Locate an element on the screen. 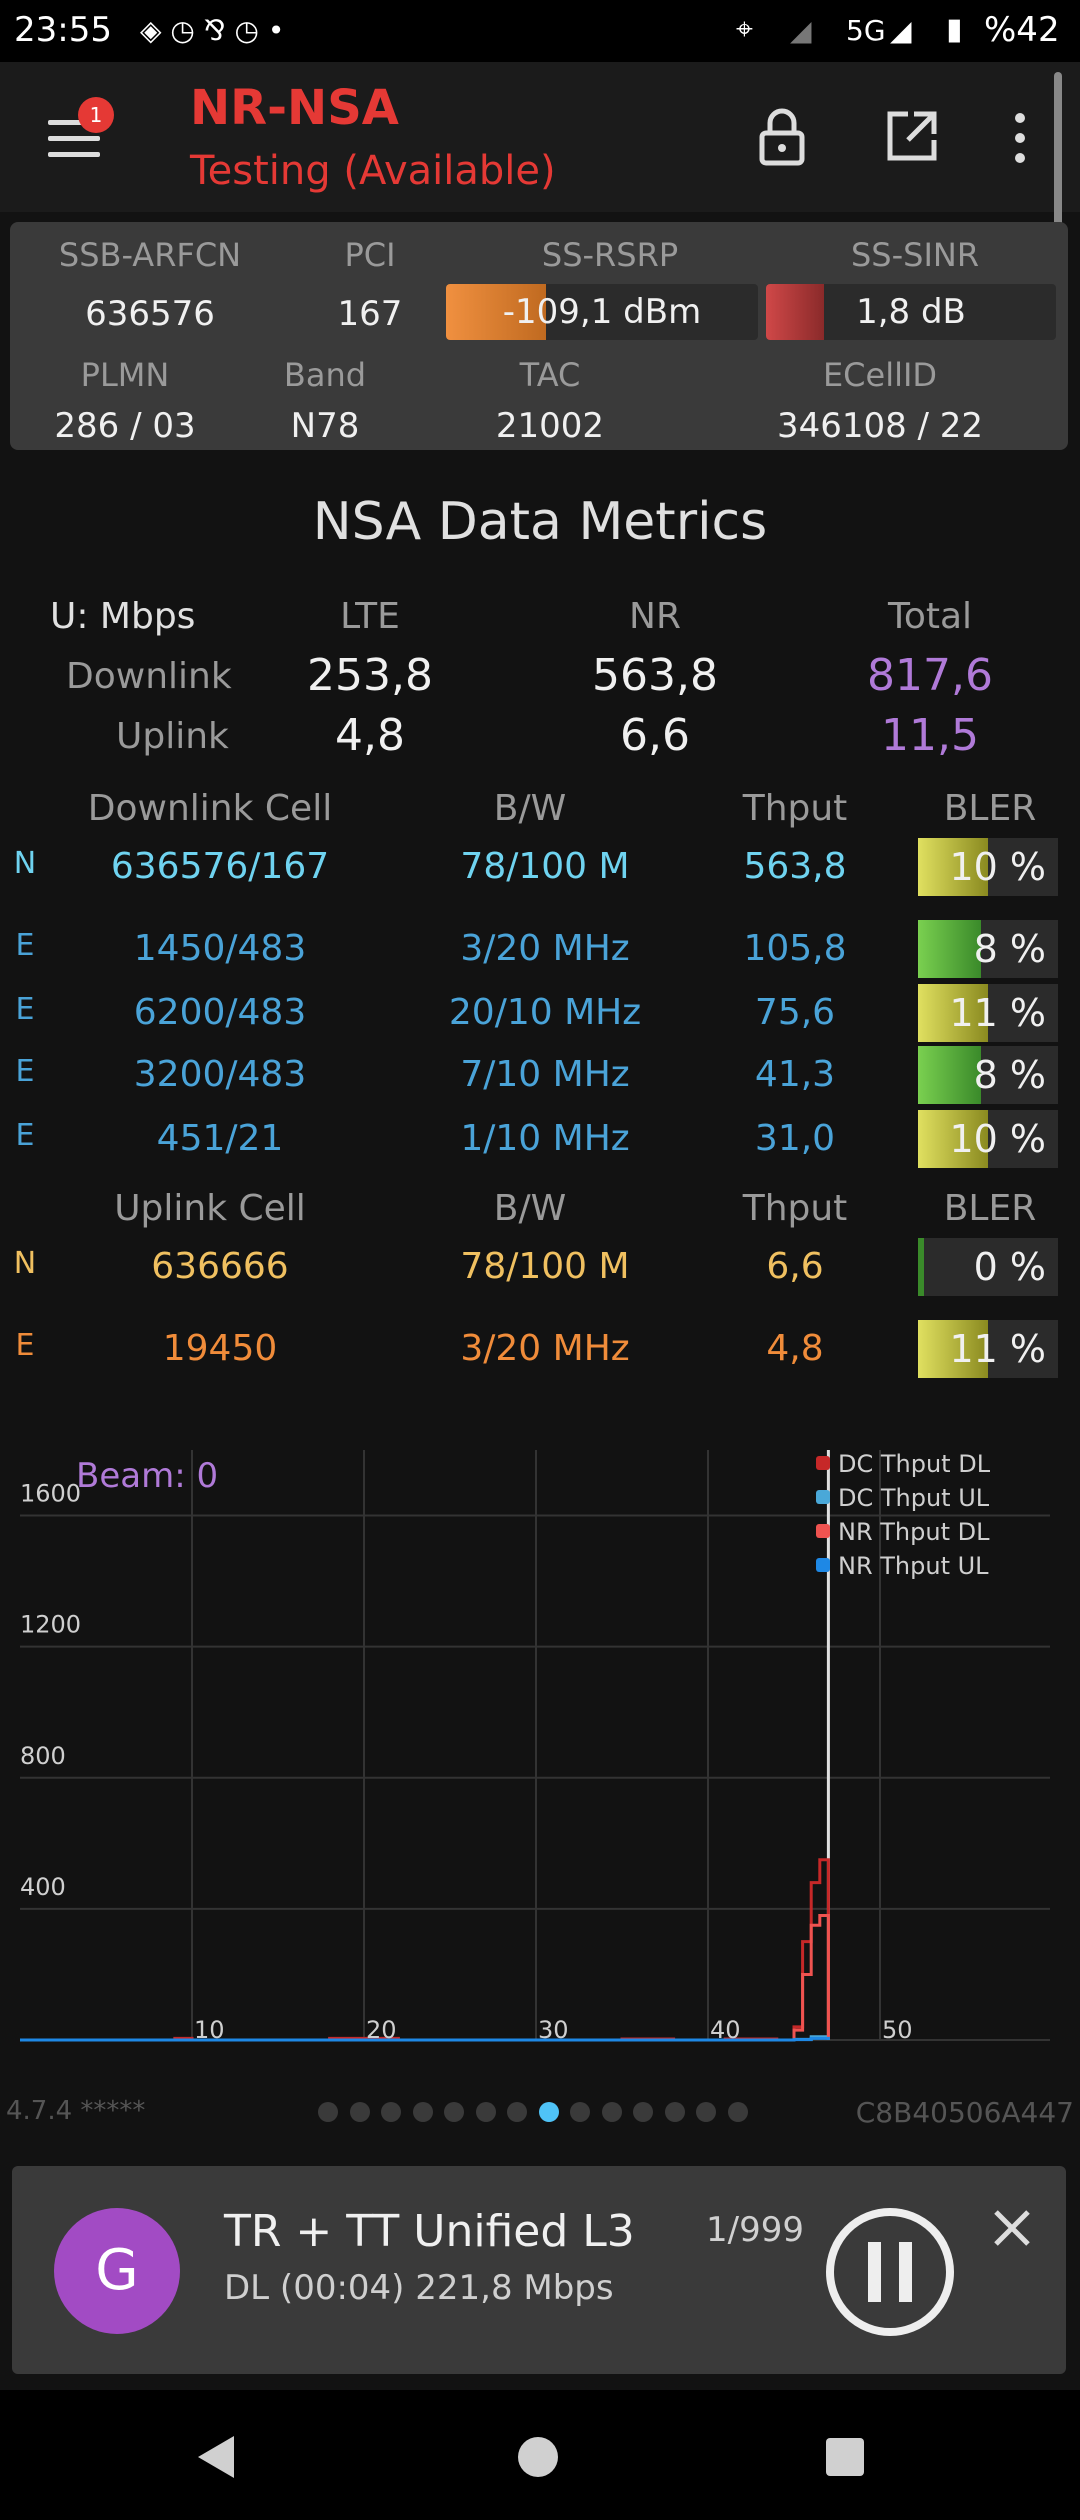 This screenshot has width=1080, height=2520. page-indicator is located at coordinates (538, 2114).